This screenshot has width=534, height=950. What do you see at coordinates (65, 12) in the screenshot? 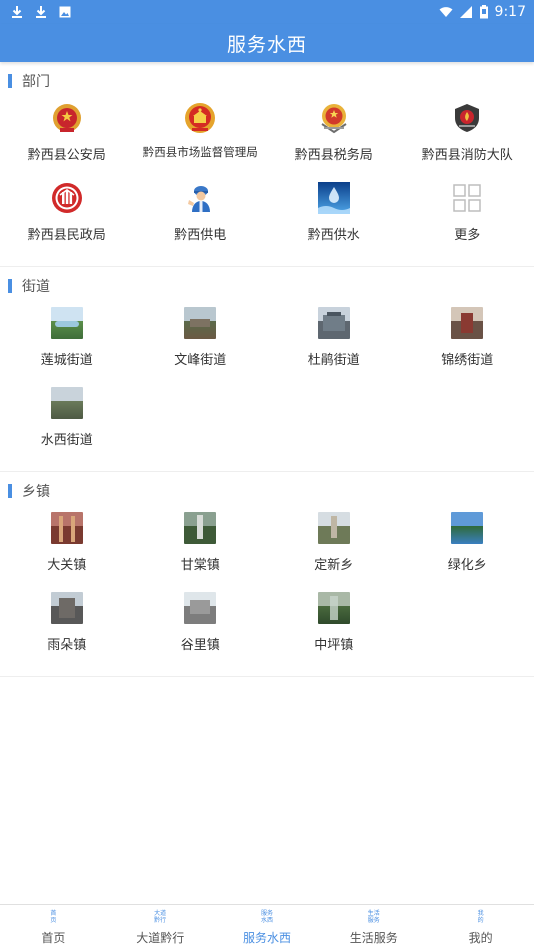
I see `image-icon` at bounding box center [65, 12].